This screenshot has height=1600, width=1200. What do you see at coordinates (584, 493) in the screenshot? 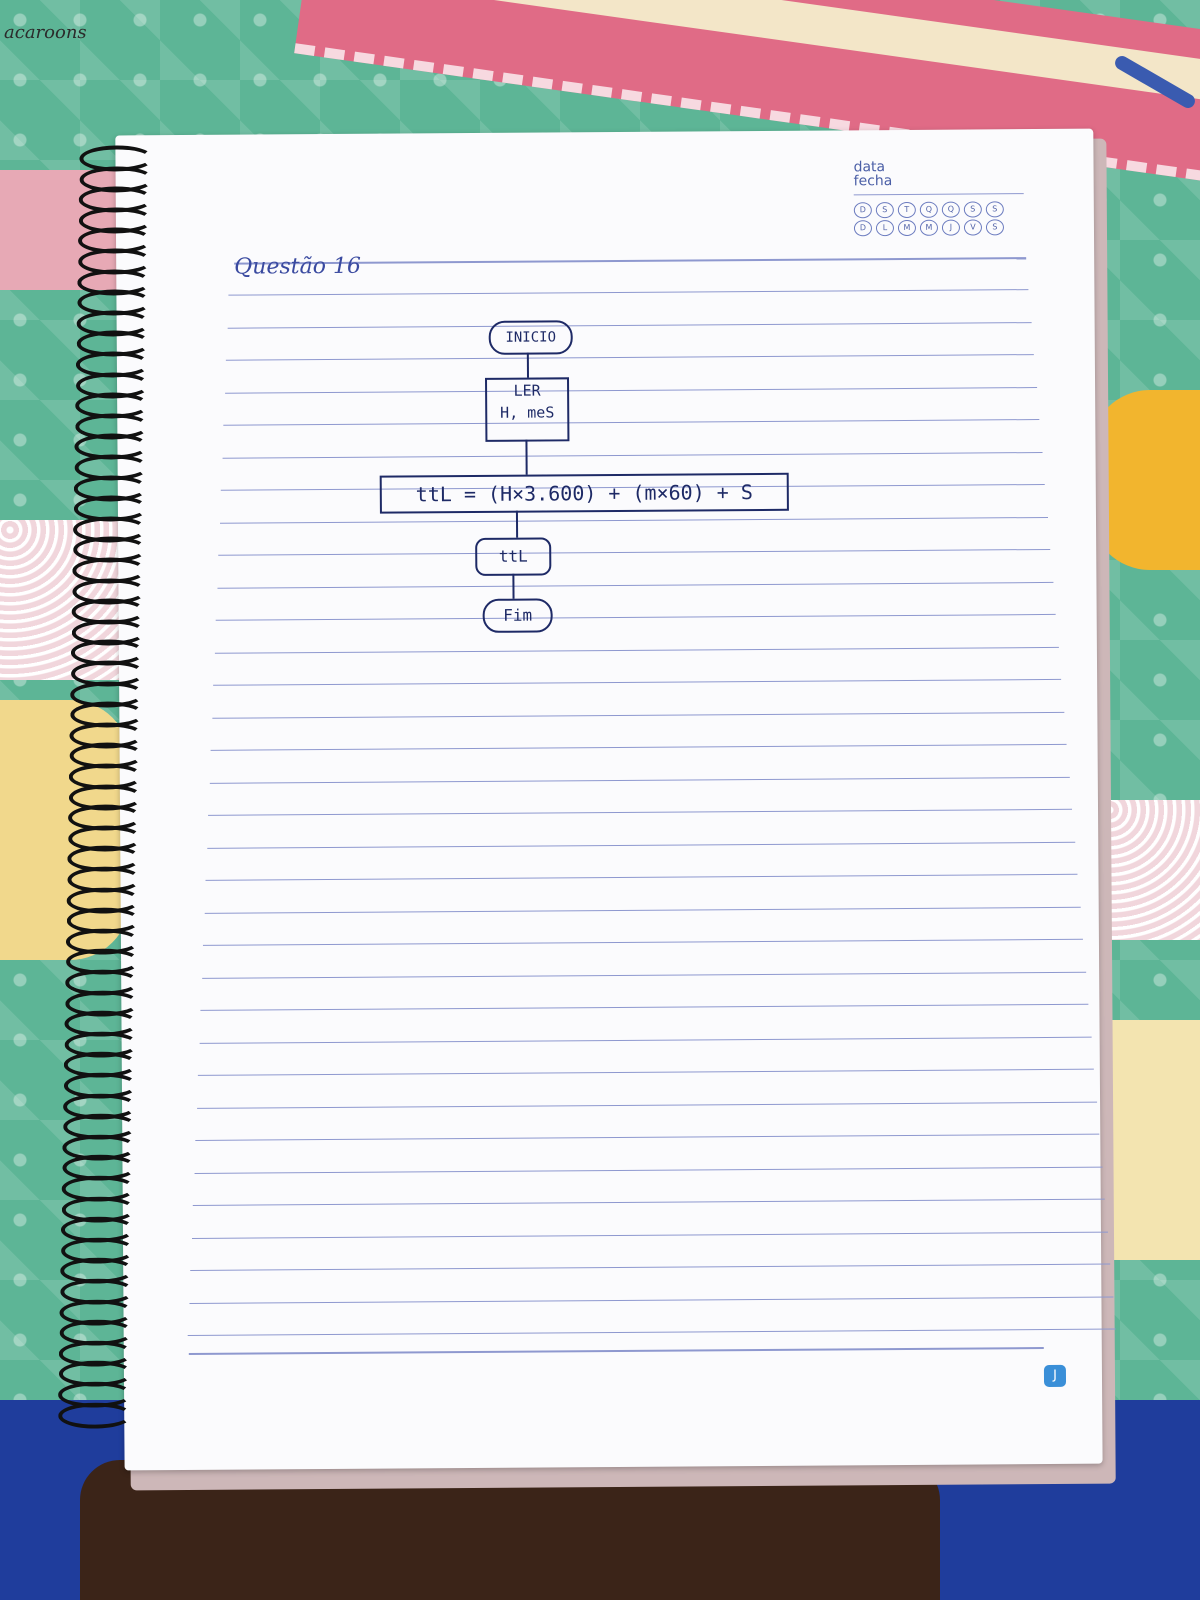
I see `flowchart-process: ttL = (H×3.600) + (m×60) + S` at bounding box center [584, 493].